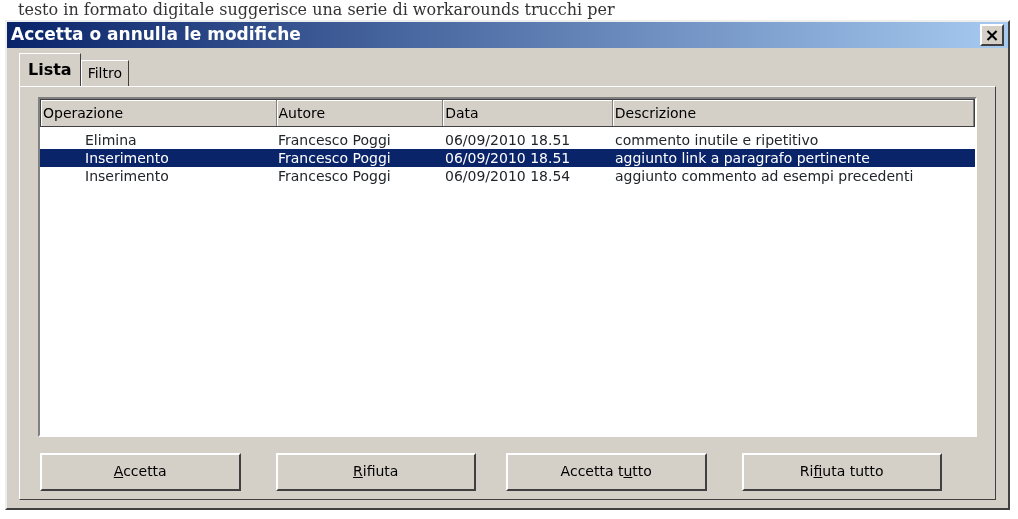  I want to click on table-cell: aggiunto commento ad esempi precedenti, so click(764, 175).